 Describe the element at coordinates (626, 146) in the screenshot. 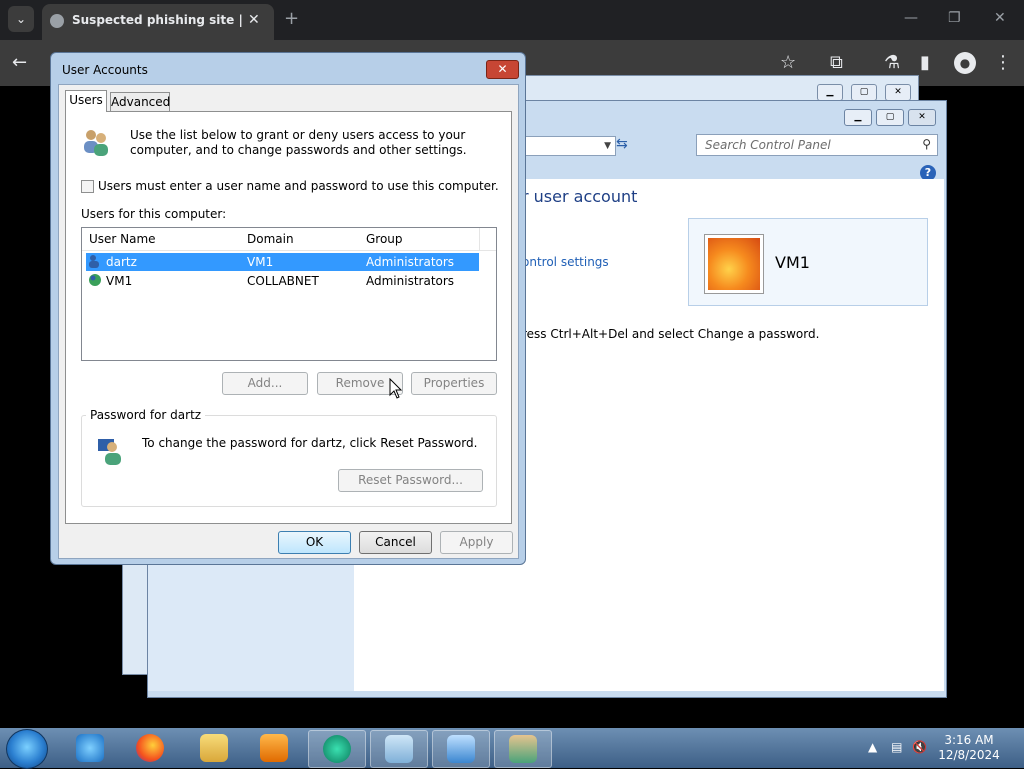

I see `refresh-icon: ⇆` at that location.